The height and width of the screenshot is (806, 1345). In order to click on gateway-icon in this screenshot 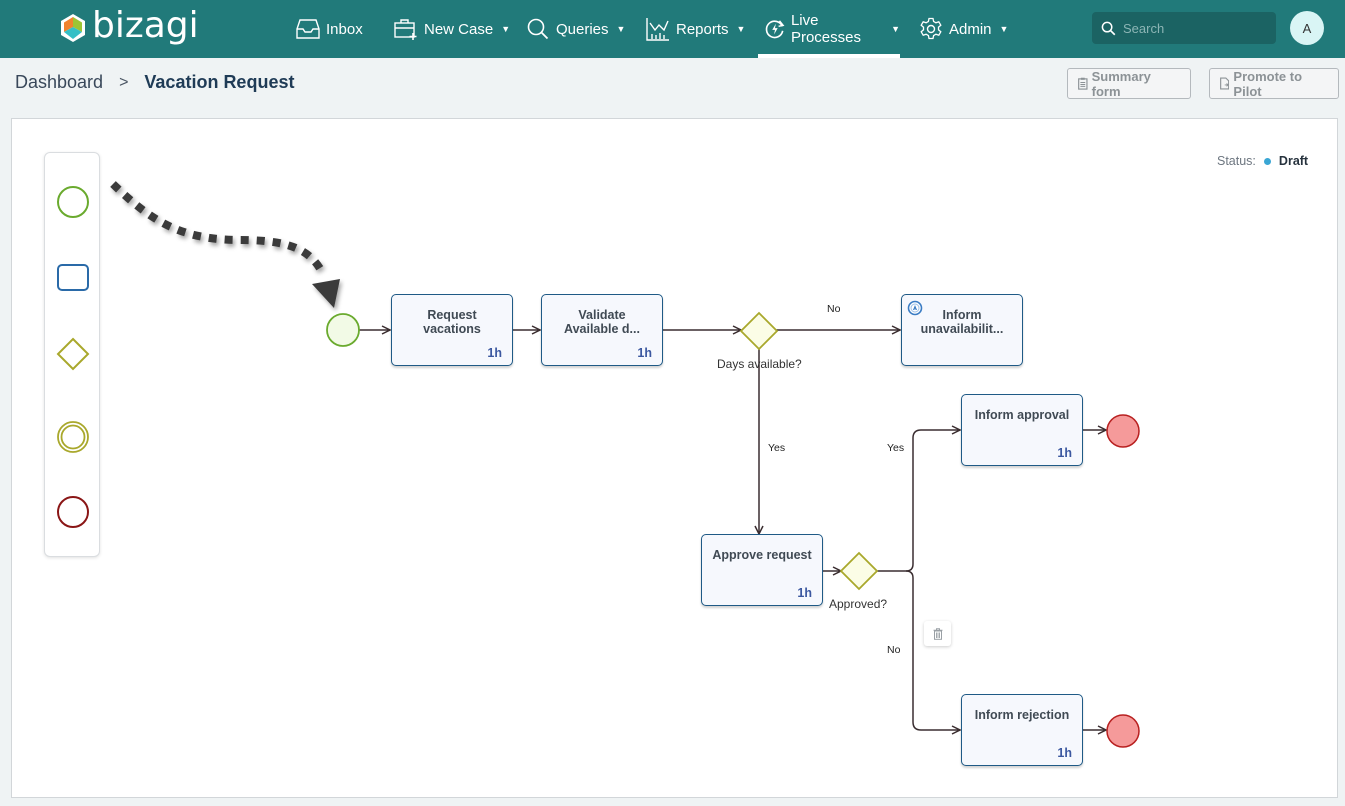, I will do `click(73, 354)`.